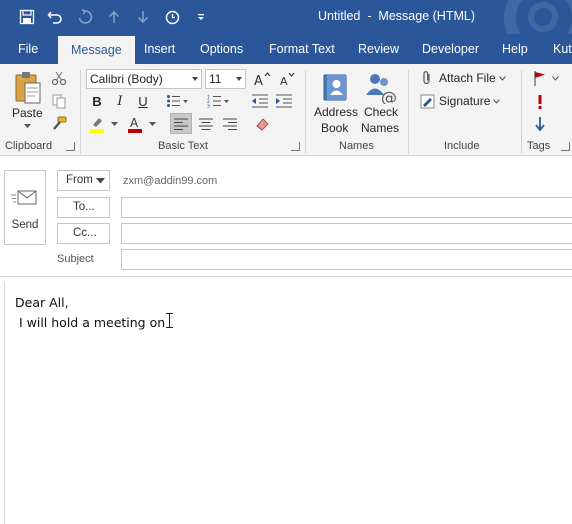  I want to click on to-field, so click(346, 207).